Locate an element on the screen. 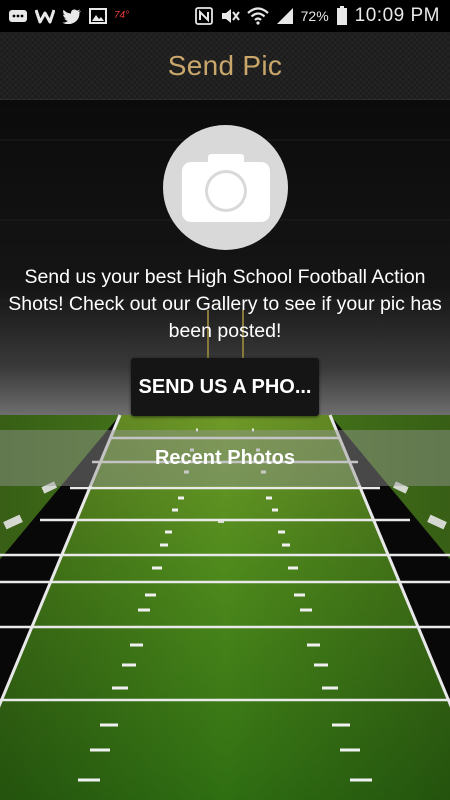 Image resolution: width=450 pixels, height=800 pixels. recent-photos-title: Recent Photos is located at coordinates (225, 457).